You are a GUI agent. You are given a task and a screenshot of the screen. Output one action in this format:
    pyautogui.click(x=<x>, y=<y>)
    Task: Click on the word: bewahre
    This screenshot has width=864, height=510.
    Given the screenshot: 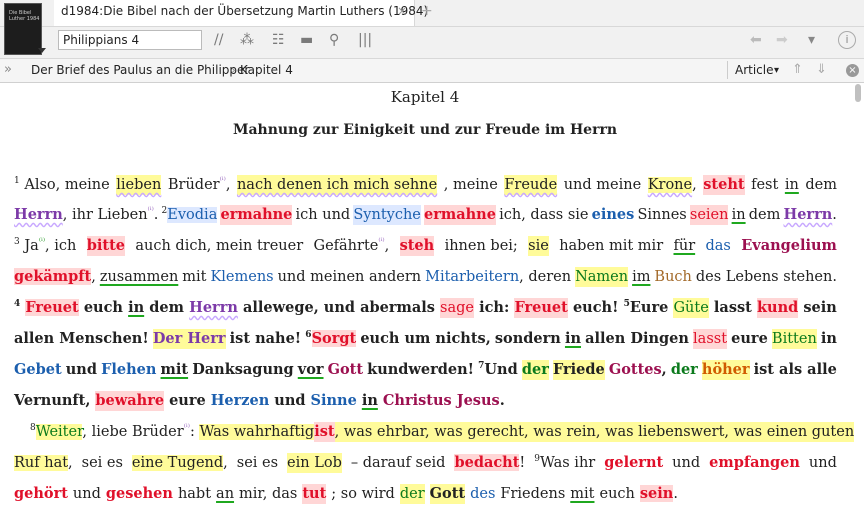 What is the action you would take?
    pyautogui.click(x=130, y=401)
    